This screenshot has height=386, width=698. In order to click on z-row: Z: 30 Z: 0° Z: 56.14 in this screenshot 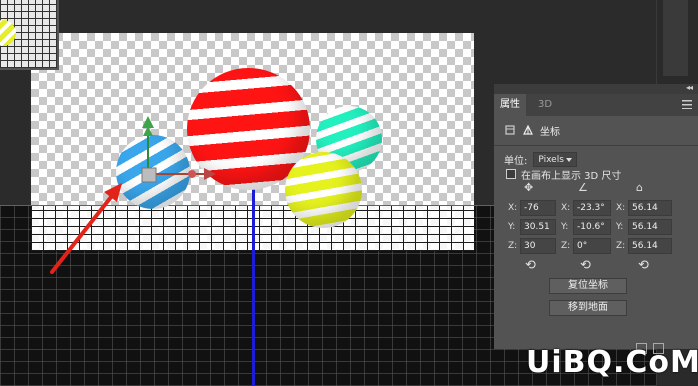, I will do `click(596, 246)`.